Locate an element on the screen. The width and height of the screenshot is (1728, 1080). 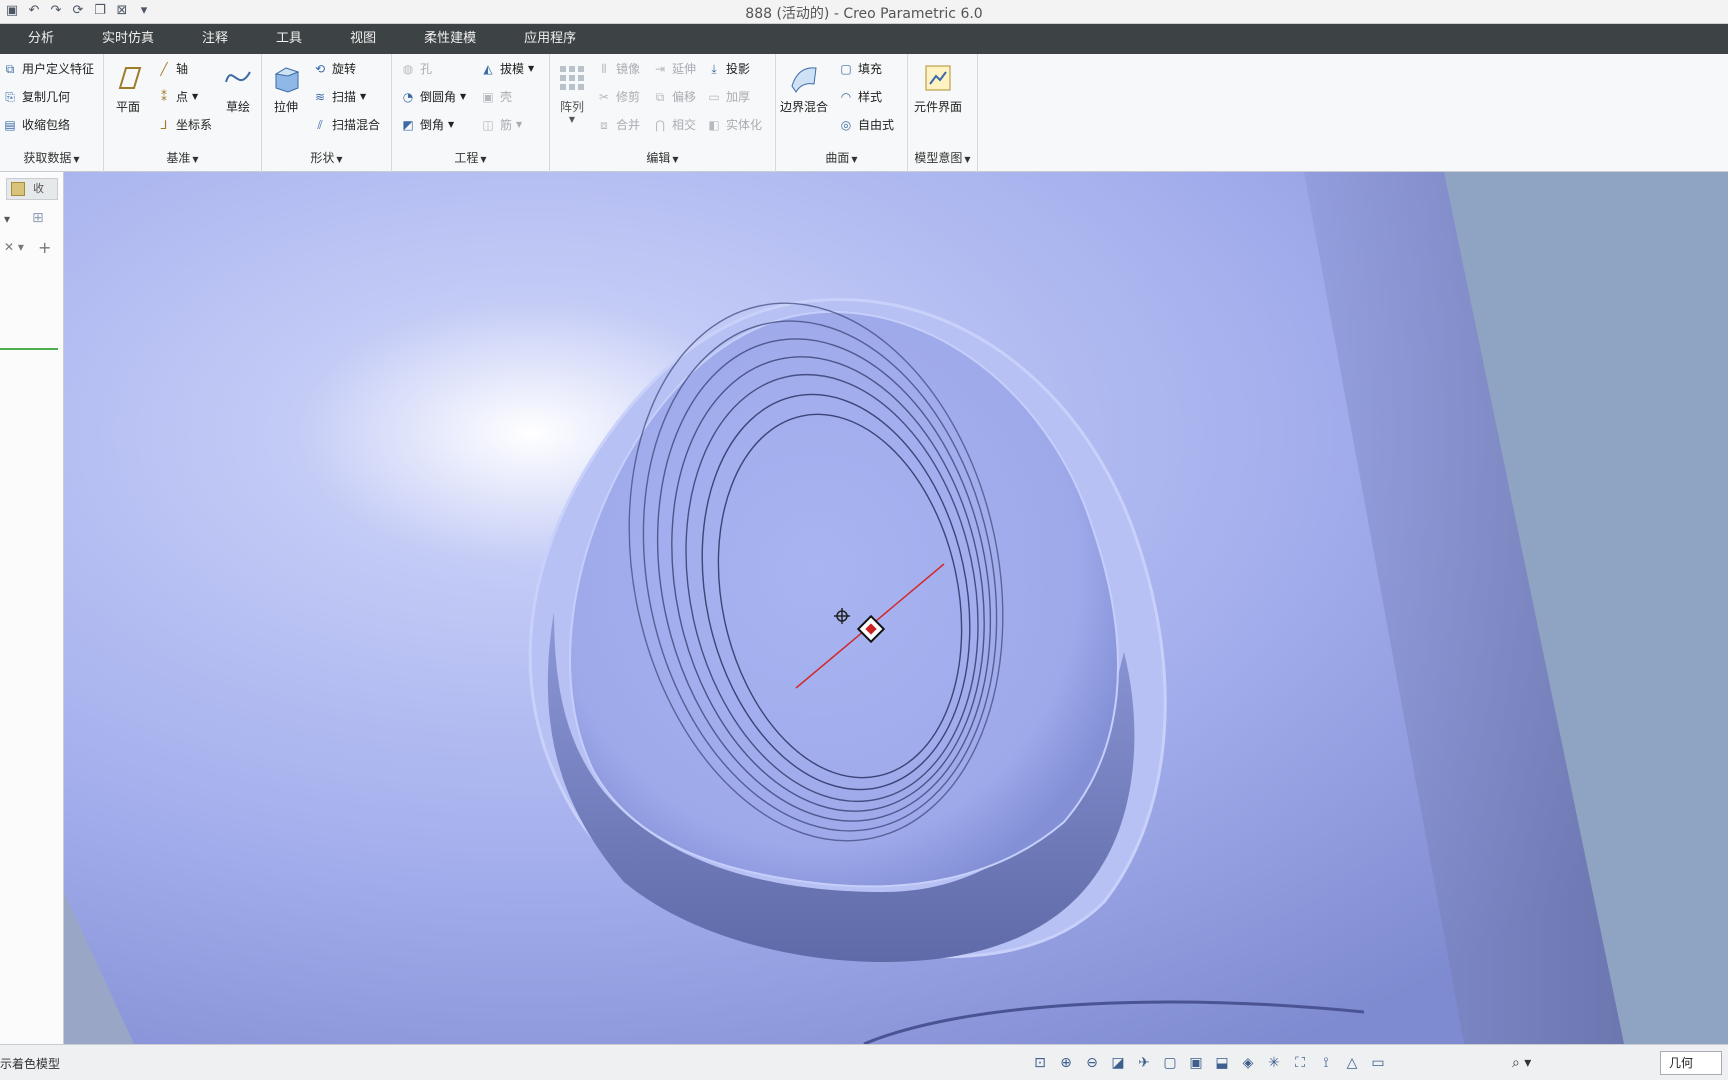
model-tree-panel: 收 ▾ ⊞ ✕ ▾ + is located at coordinates (32, 608).